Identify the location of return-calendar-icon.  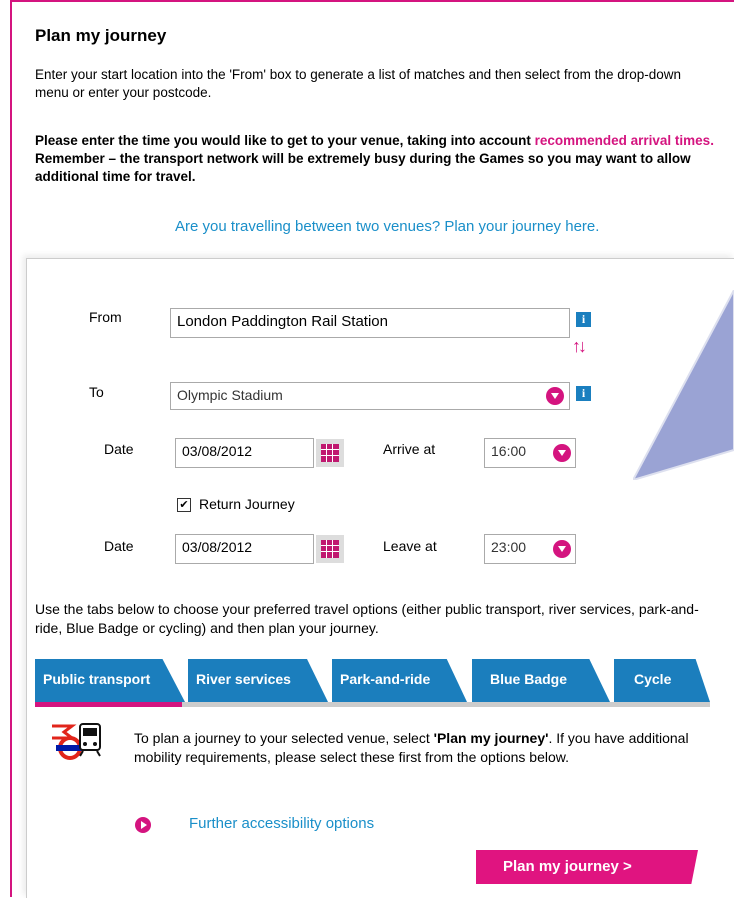
(330, 549).